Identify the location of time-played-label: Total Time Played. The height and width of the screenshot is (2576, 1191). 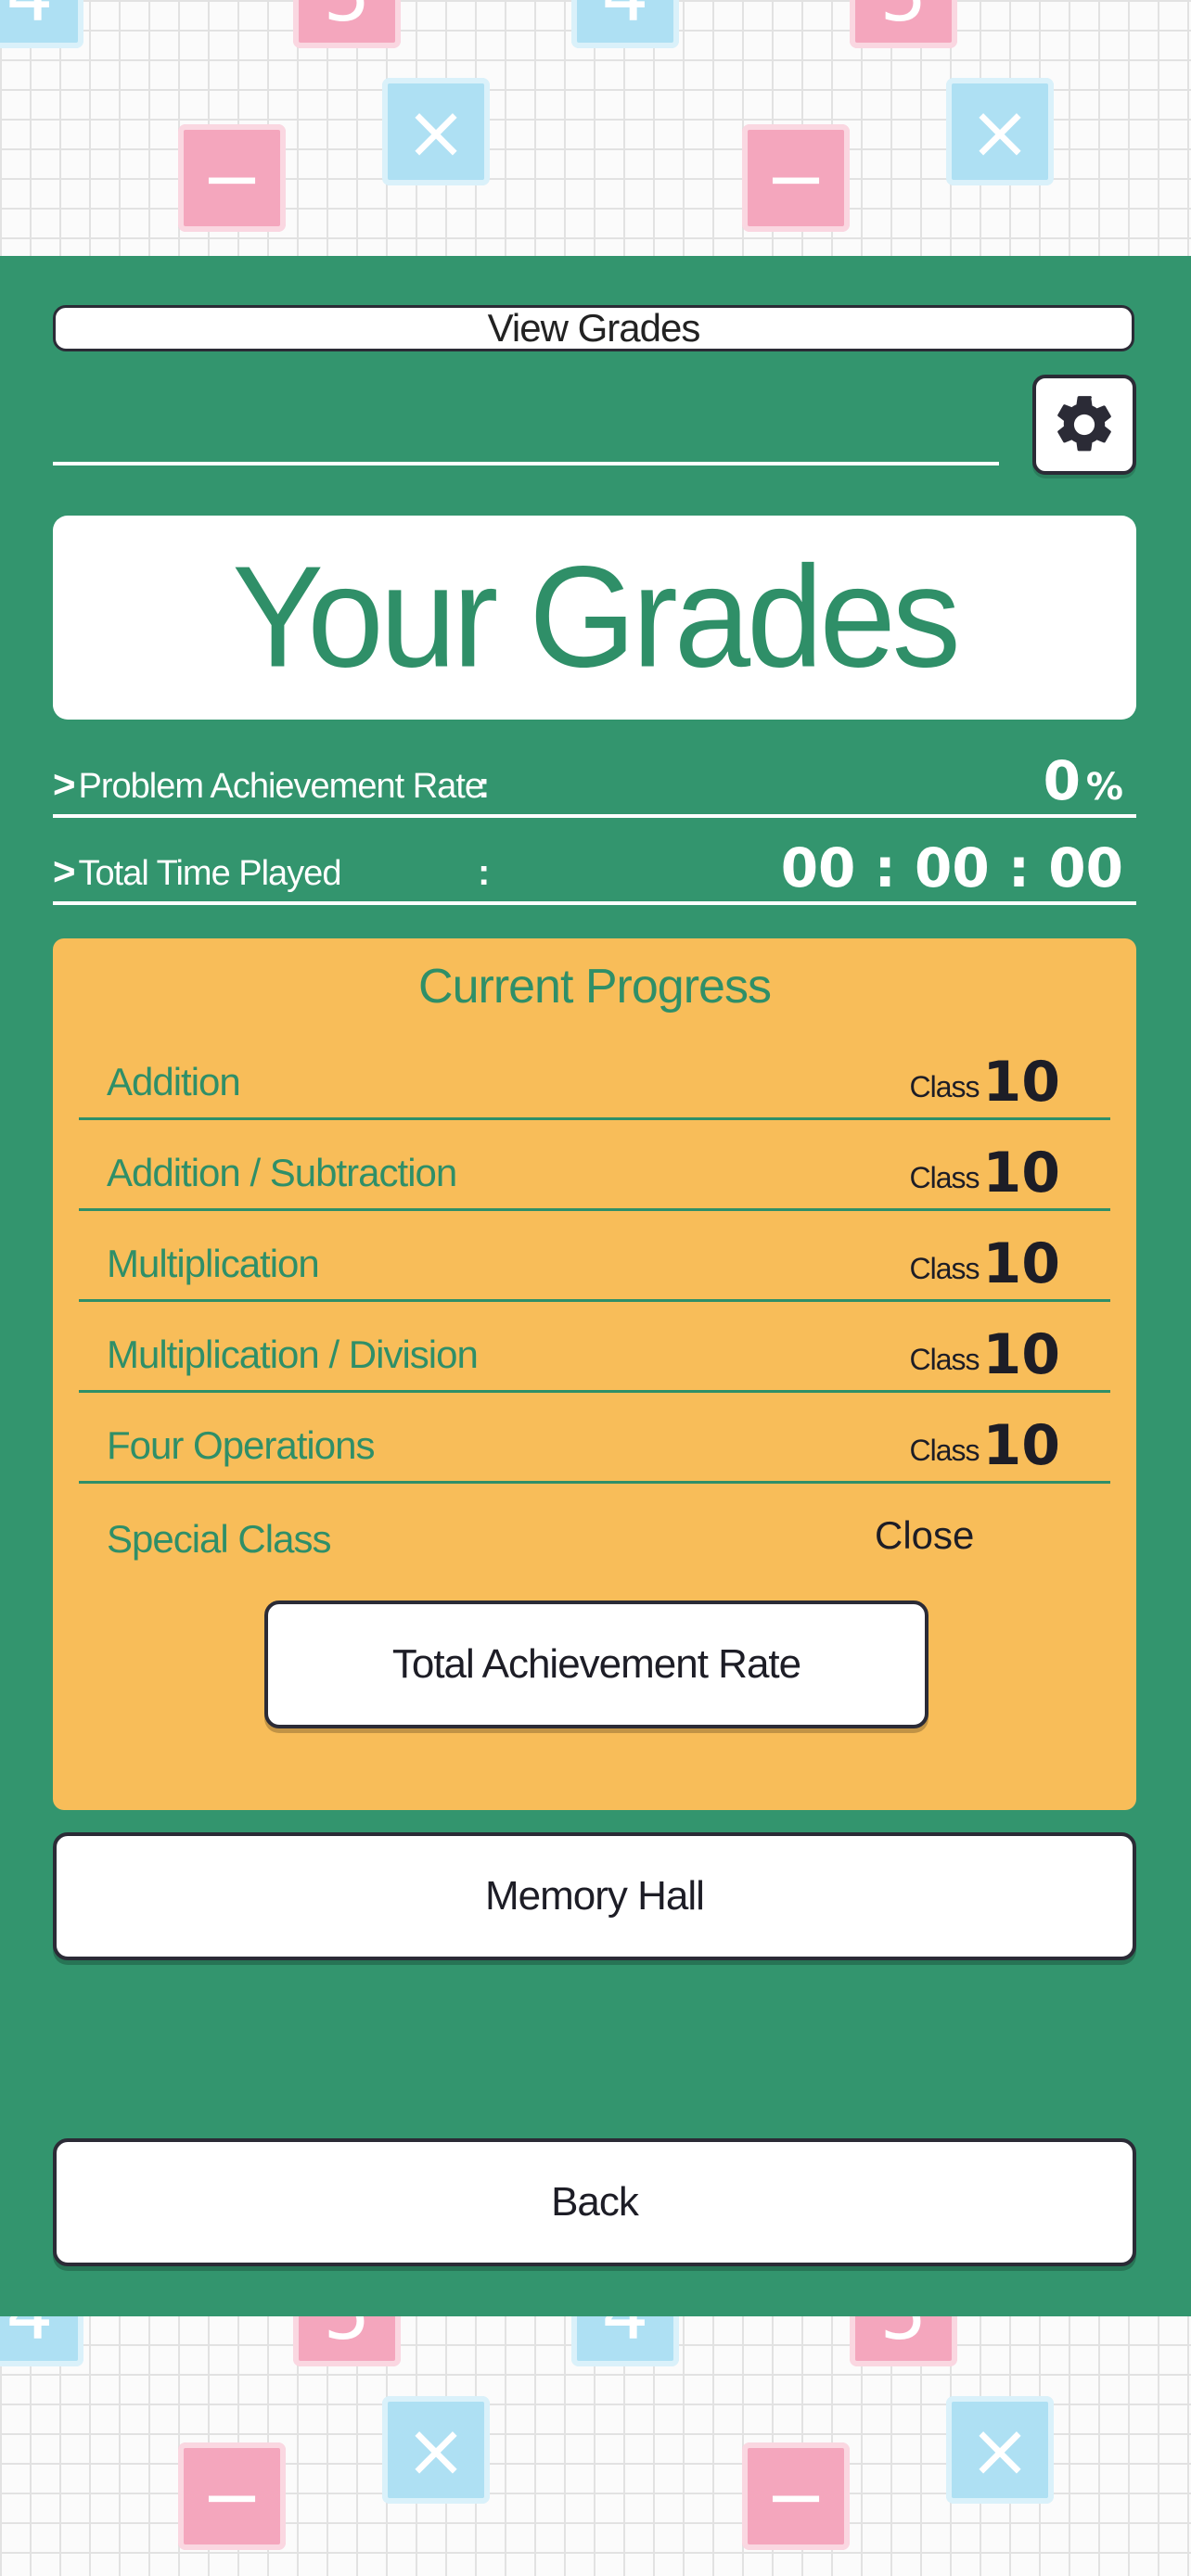
(210, 873).